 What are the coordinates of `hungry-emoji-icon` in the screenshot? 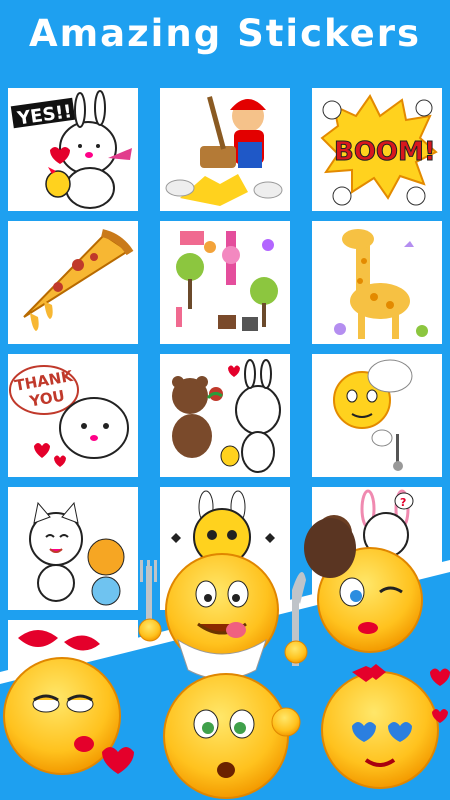 It's located at (223, 616).